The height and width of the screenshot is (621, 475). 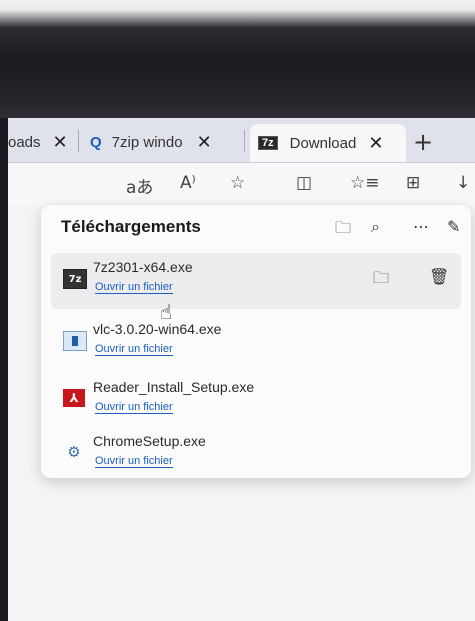 I want to click on favorites-list-icon: ☆≡, so click(x=364, y=183).